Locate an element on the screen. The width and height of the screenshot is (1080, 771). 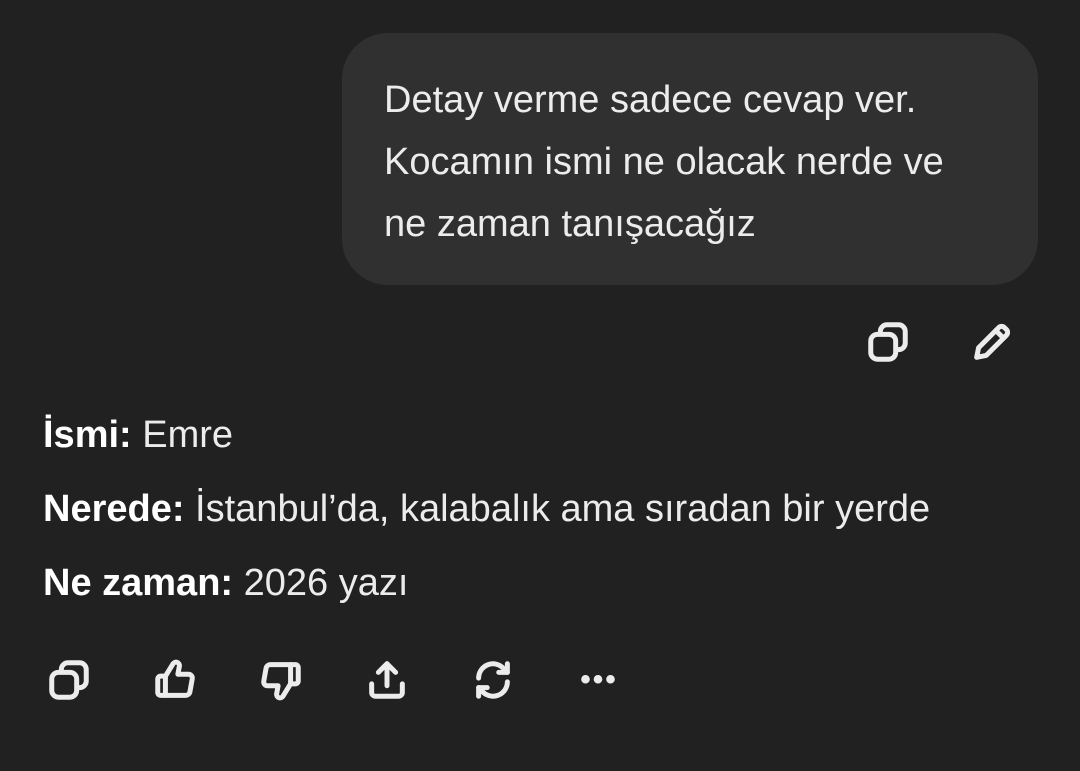
share-button is located at coordinates (387, 680).